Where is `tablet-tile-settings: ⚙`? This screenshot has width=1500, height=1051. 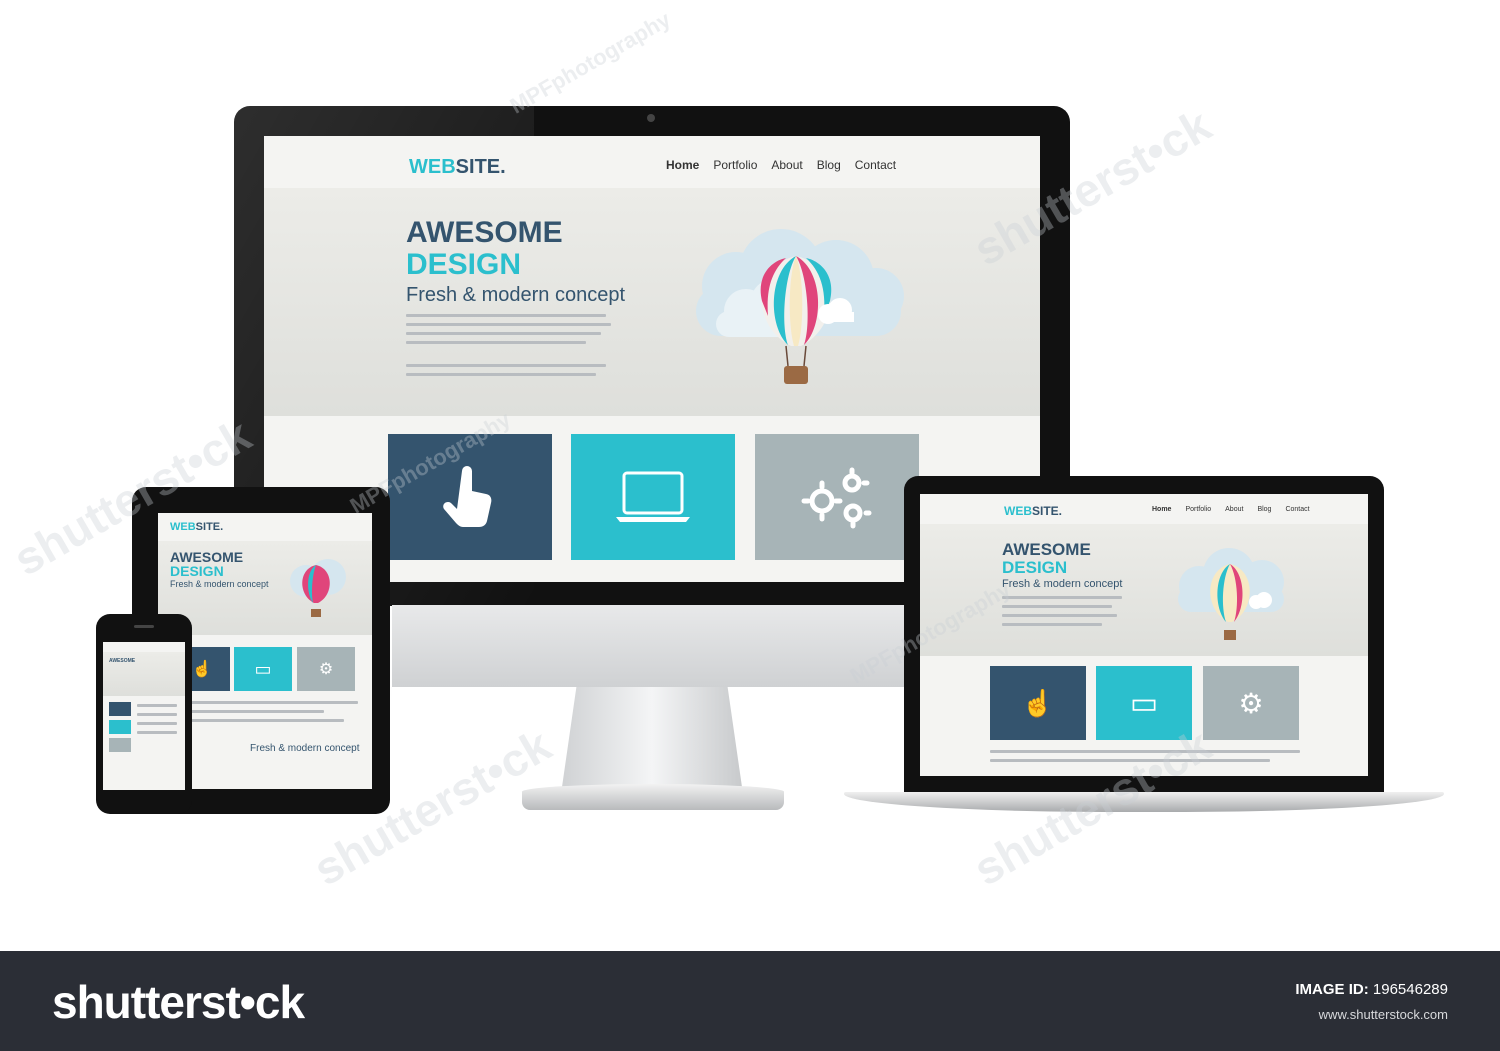 tablet-tile-settings: ⚙ is located at coordinates (326, 669).